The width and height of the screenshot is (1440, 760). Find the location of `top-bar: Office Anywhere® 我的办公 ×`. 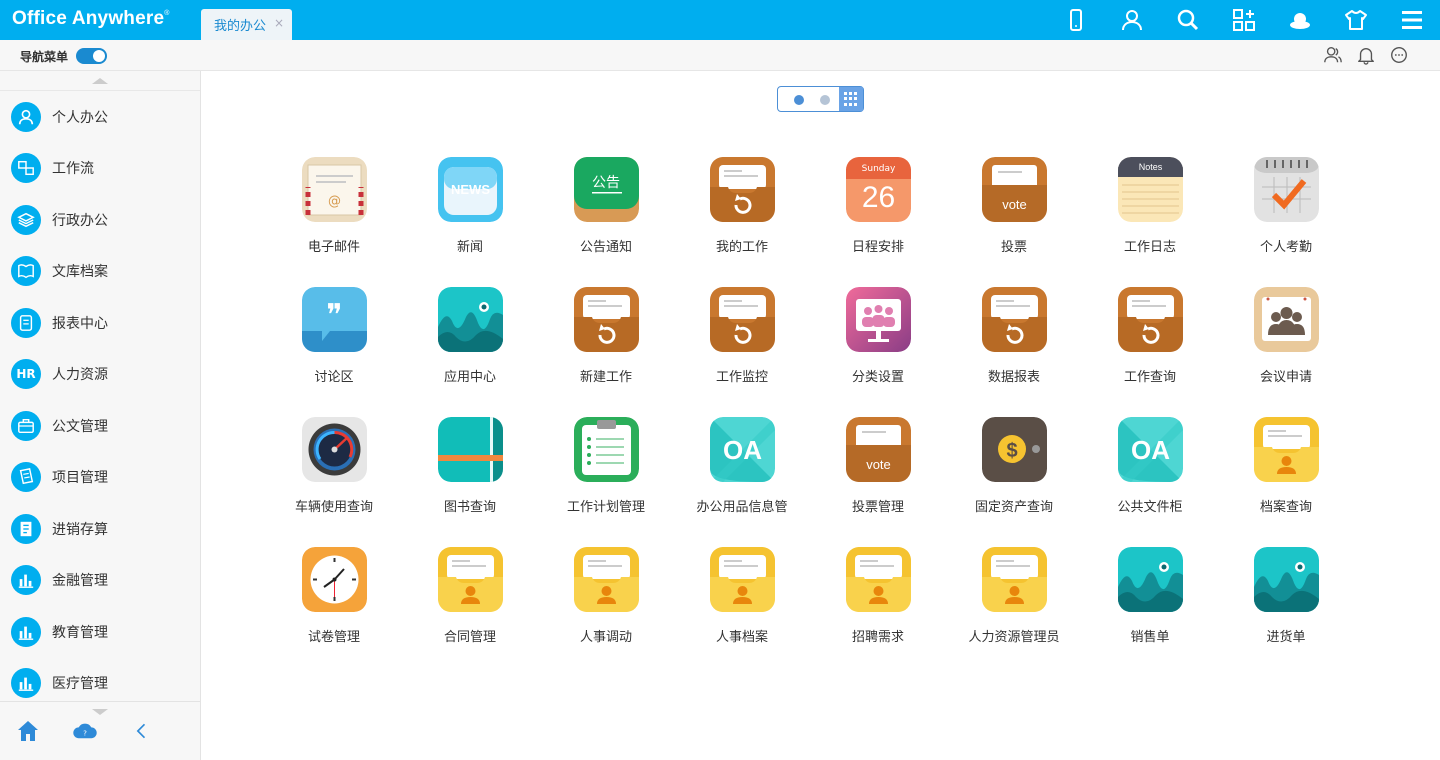

top-bar: Office Anywhere® 我的办公 × is located at coordinates (720, 20).